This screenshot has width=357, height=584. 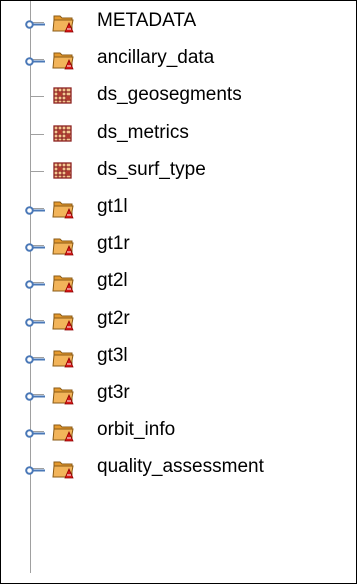 What do you see at coordinates (169, 95) in the screenshot?
I see `tree-node-label: ds_geosegments` at bounding box center [169, 95].